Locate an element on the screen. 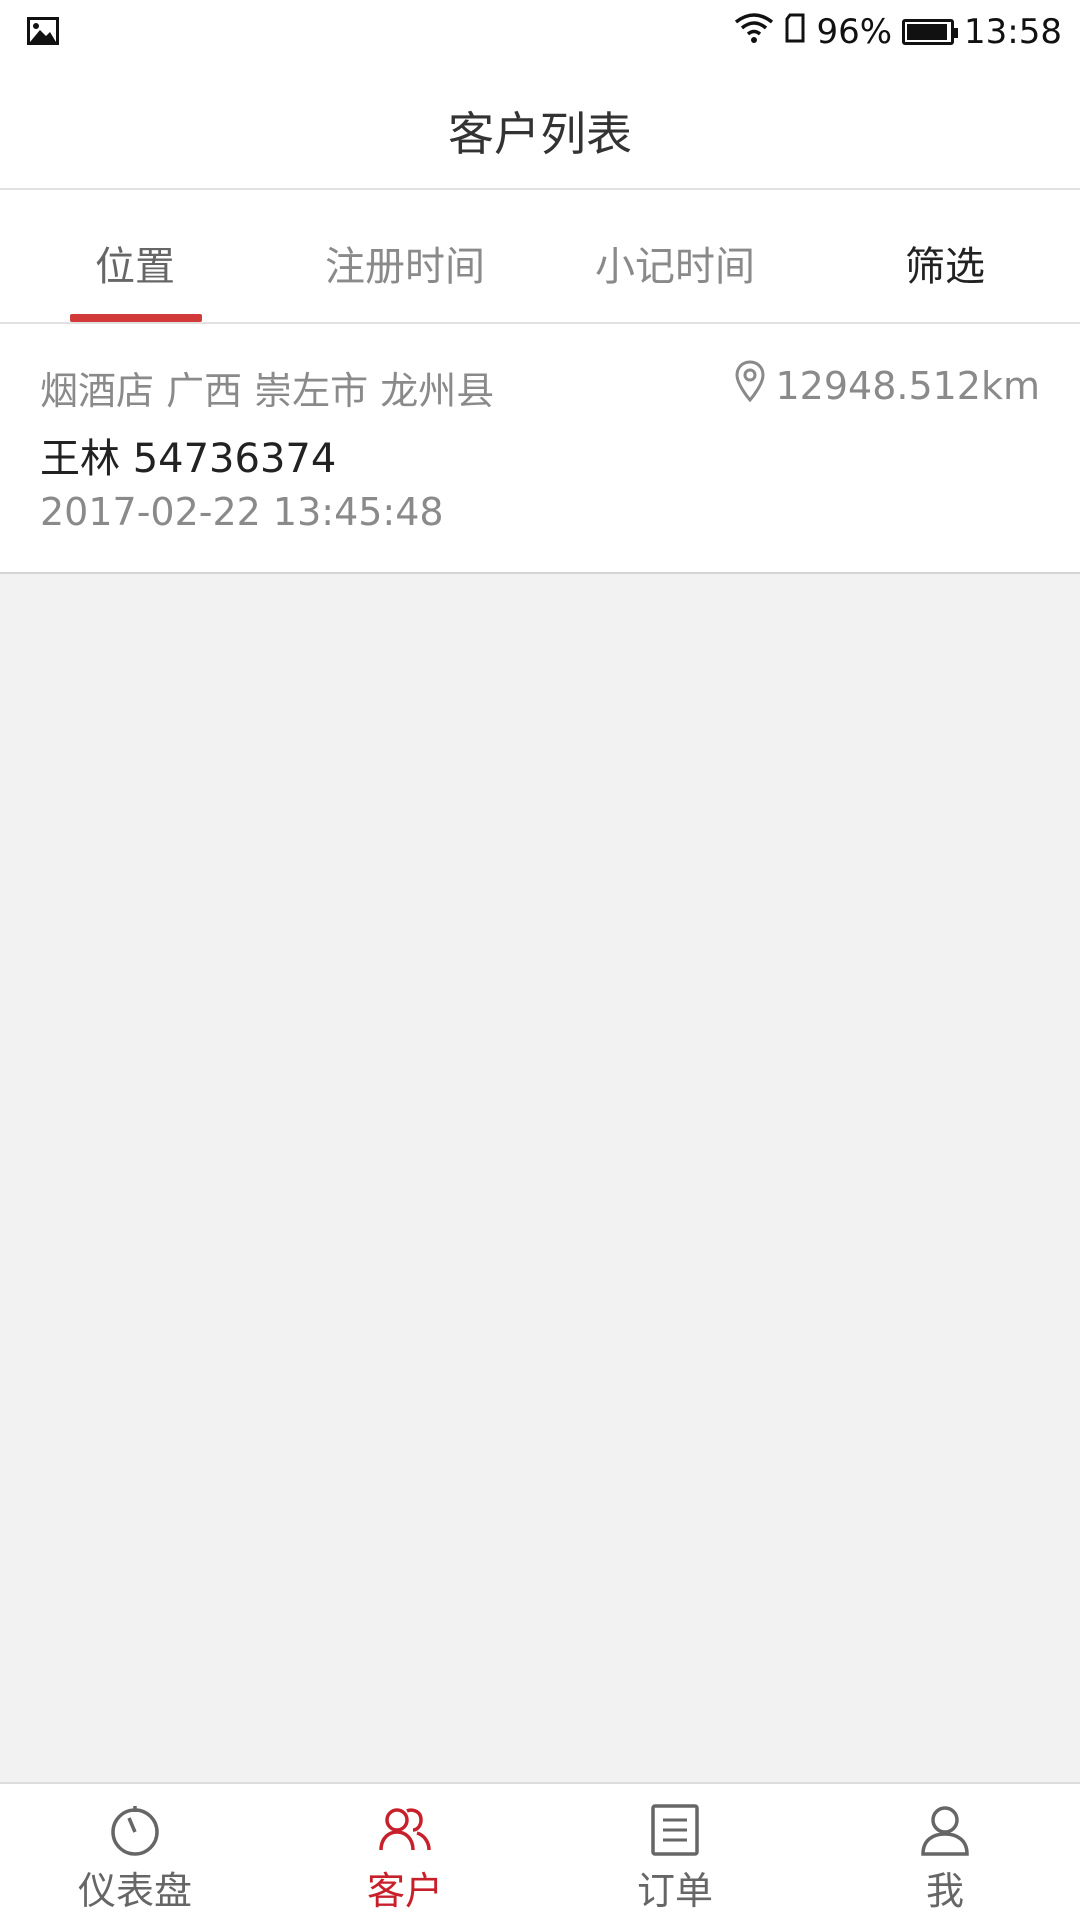 This screenshot has width=1080, height=1920. tab-note-time: 小记时间 is located at coordinates (675, 256).